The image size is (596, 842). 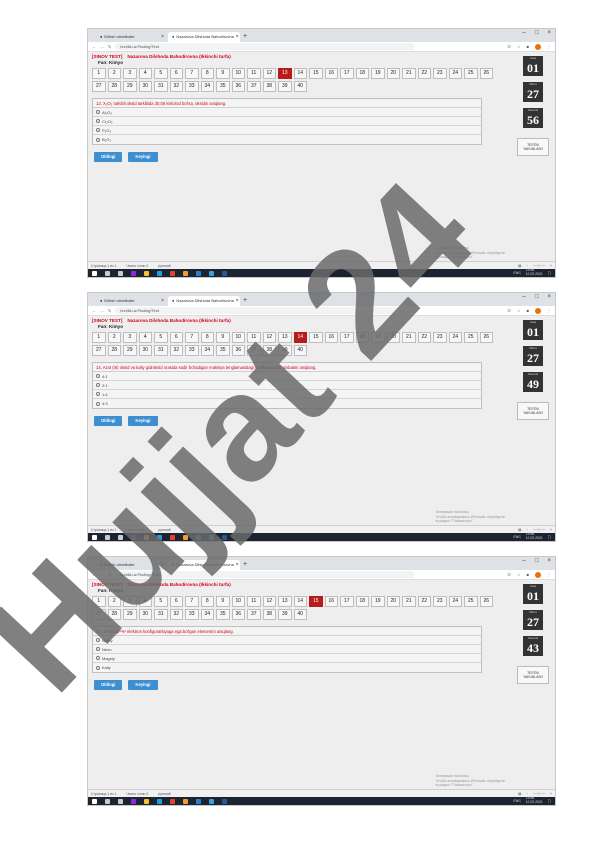 What do you see at coordinates (287, 394) in the screenshot?
I see `answer-option: 1:4` at bounding box center [287, 394].